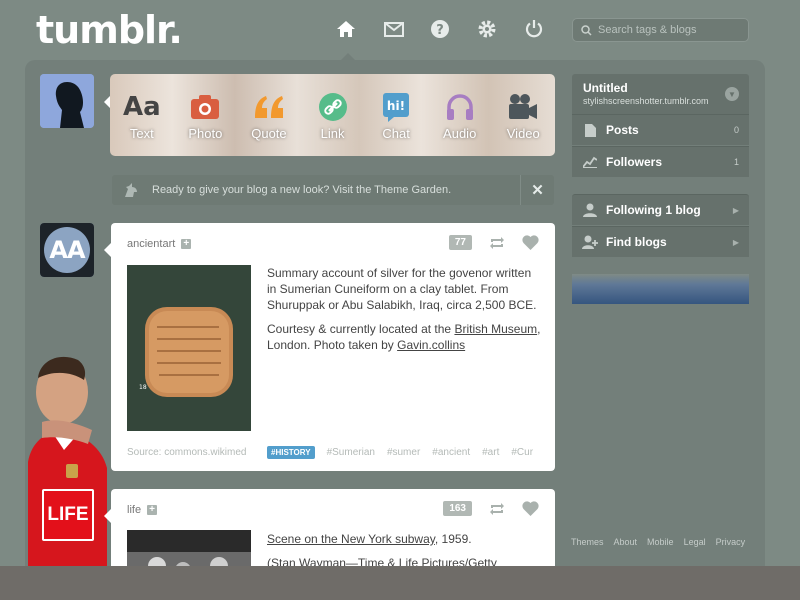 The height and width of the screenshot is (600, 800). I want to click on post-caption: Scene on the New York subway, 1959., so click(405, 539).